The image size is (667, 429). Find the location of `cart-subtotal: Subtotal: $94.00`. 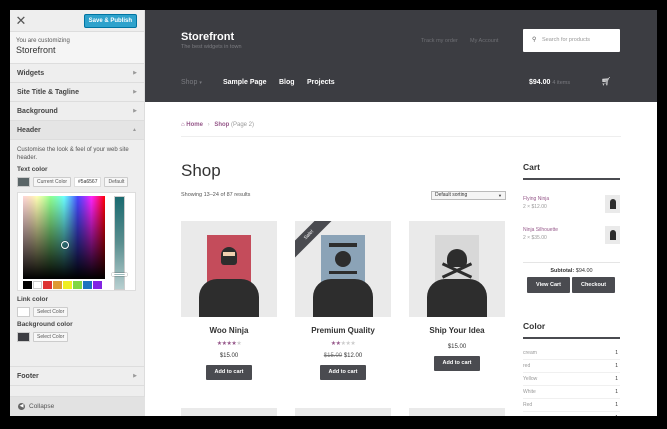

cart-subtotal: Subtotal: $94.00 is located at coordinates (571, 271).